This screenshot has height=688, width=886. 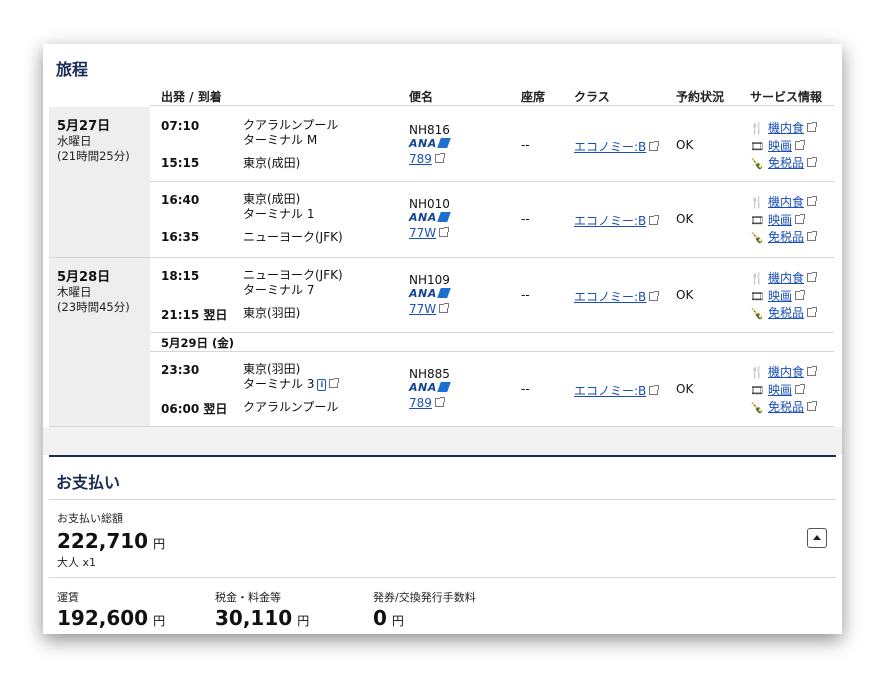 I want to click on header-service: サービス情報, so click(x=786, y=97).